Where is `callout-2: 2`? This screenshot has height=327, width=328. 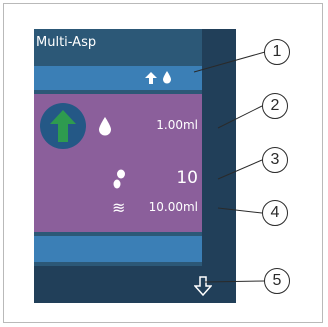
callout-2: 2 is located at coordinates (275, 106).